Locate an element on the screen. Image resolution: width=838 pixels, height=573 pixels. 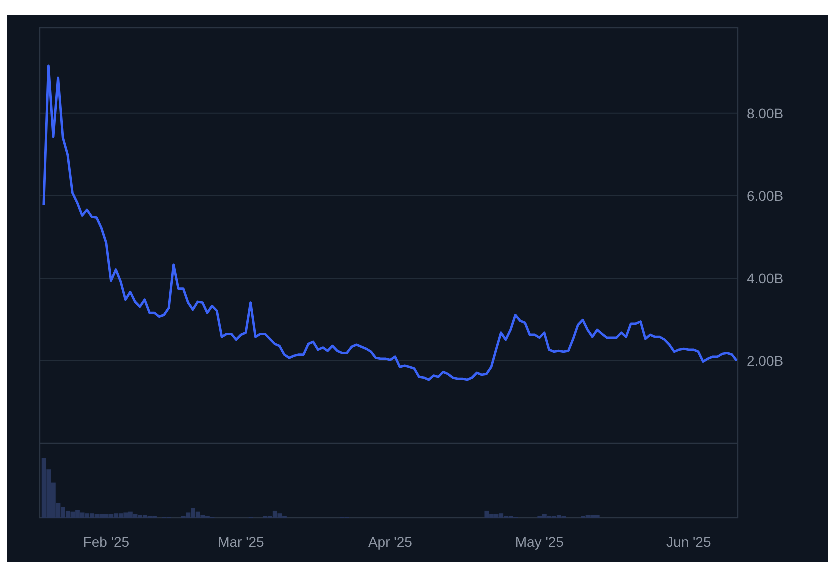
x-axis-label: Apr '25 is located at coordinates (390, 542).